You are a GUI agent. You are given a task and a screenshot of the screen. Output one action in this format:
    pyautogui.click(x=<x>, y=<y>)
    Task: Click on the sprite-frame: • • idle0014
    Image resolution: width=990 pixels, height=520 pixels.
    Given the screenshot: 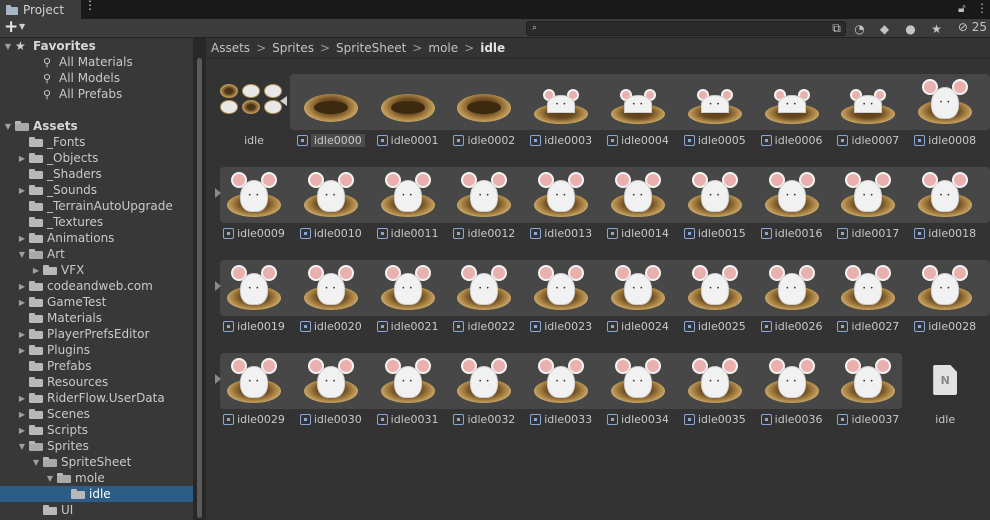 What is the action you would take?
    pyautogui.click(x=638, y=208)
    